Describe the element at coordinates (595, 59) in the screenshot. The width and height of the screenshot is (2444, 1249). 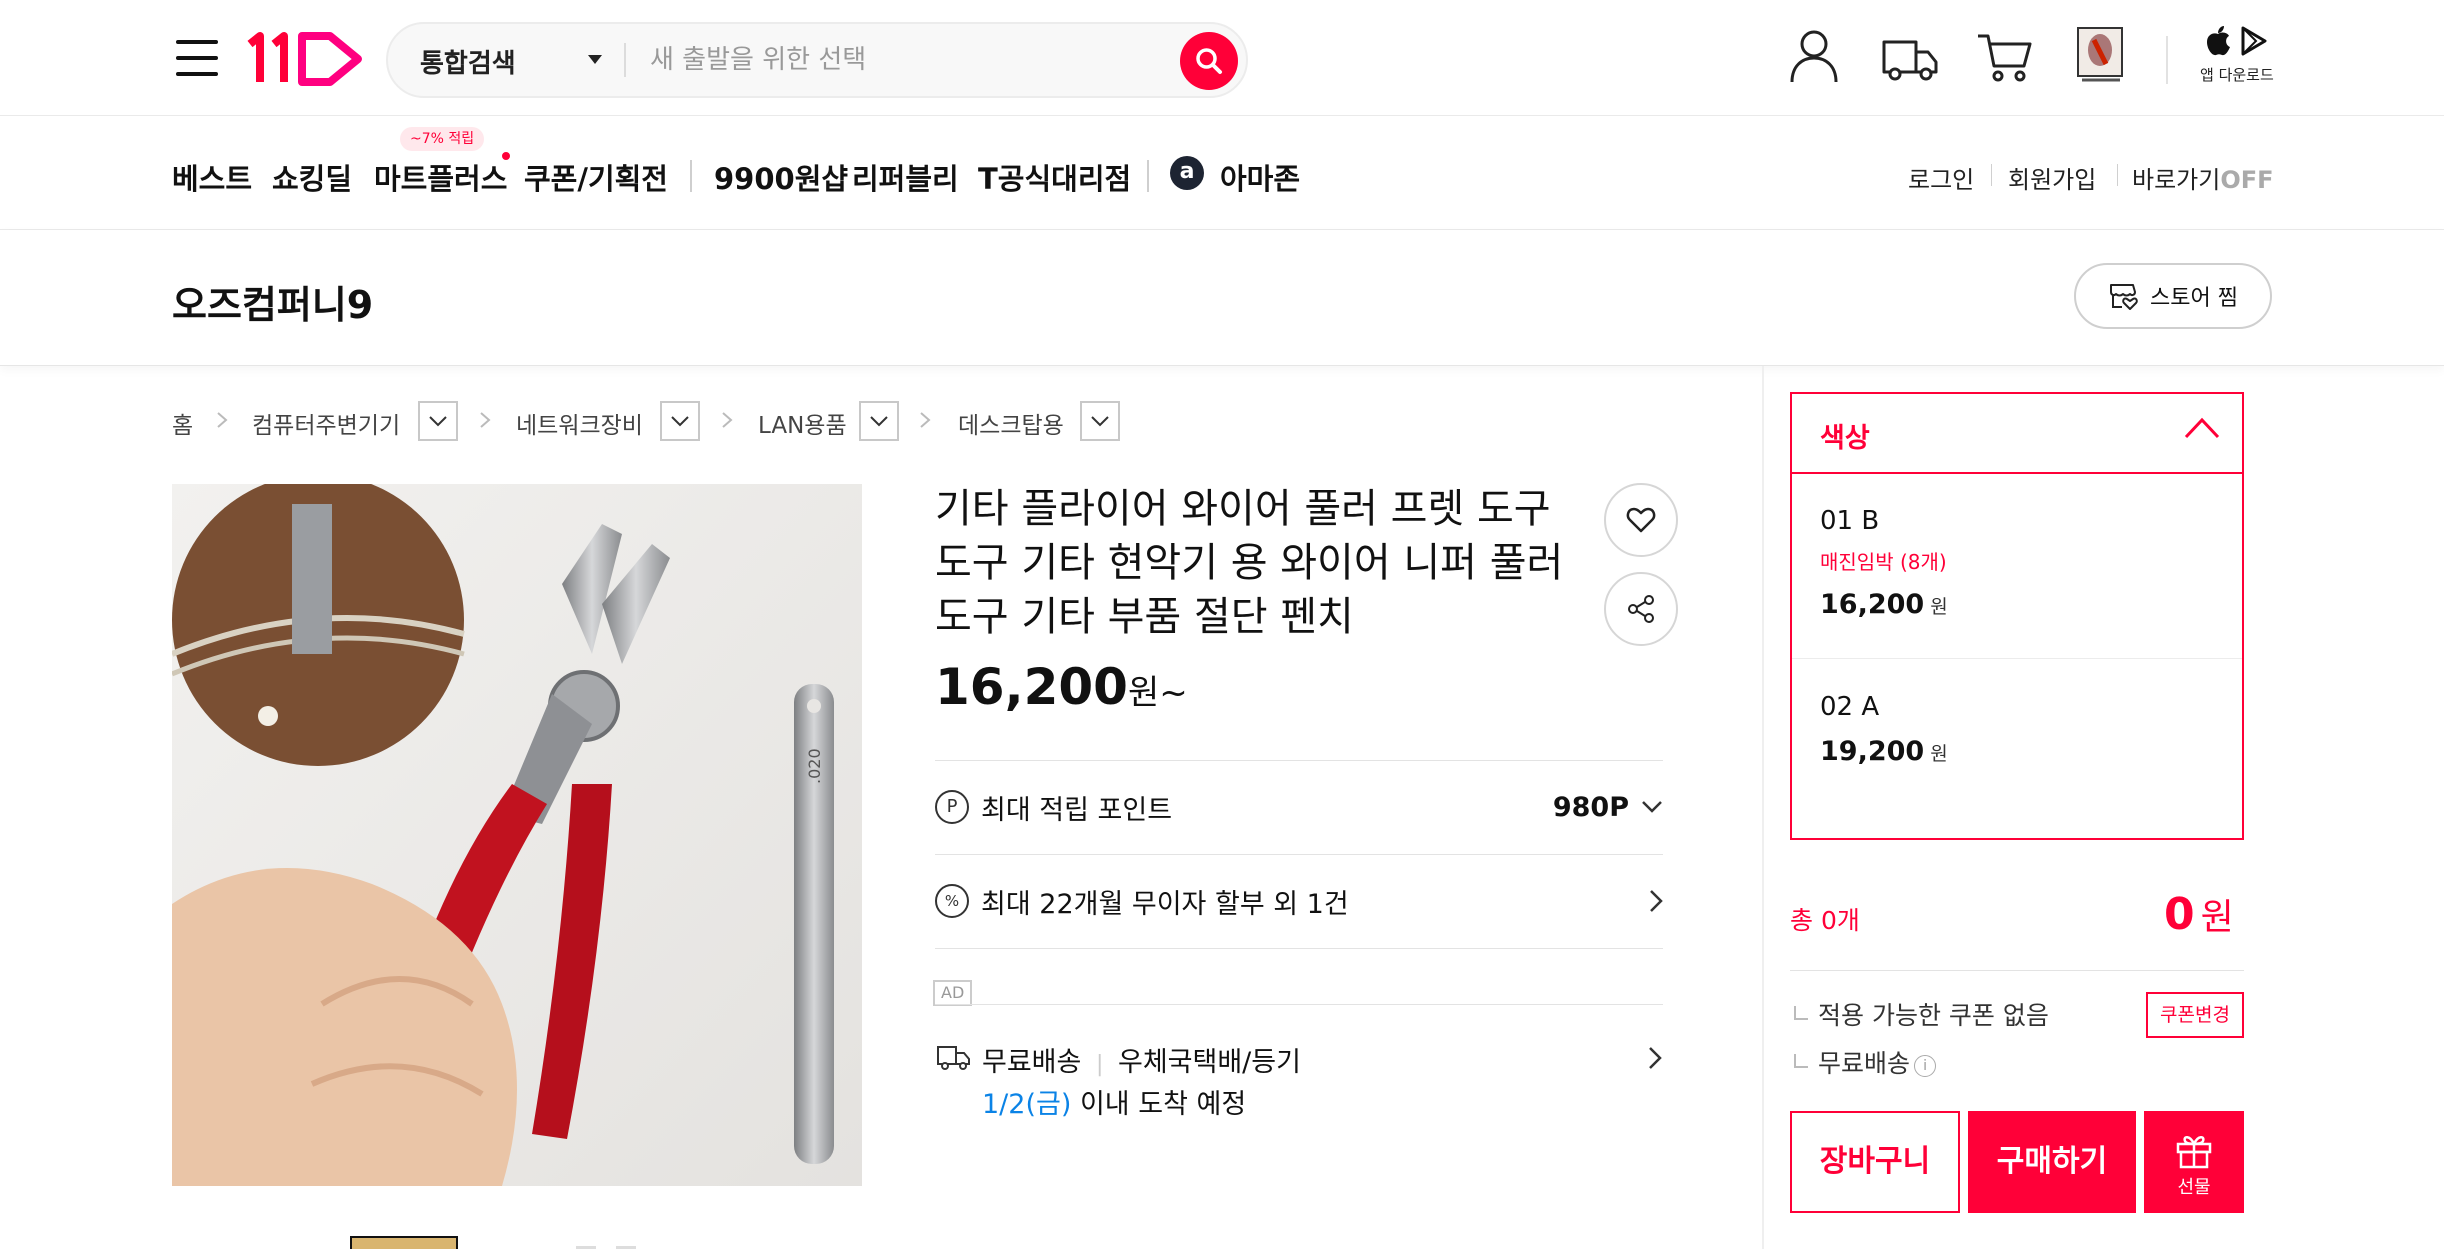
I see `caret-down-icon` at that location.